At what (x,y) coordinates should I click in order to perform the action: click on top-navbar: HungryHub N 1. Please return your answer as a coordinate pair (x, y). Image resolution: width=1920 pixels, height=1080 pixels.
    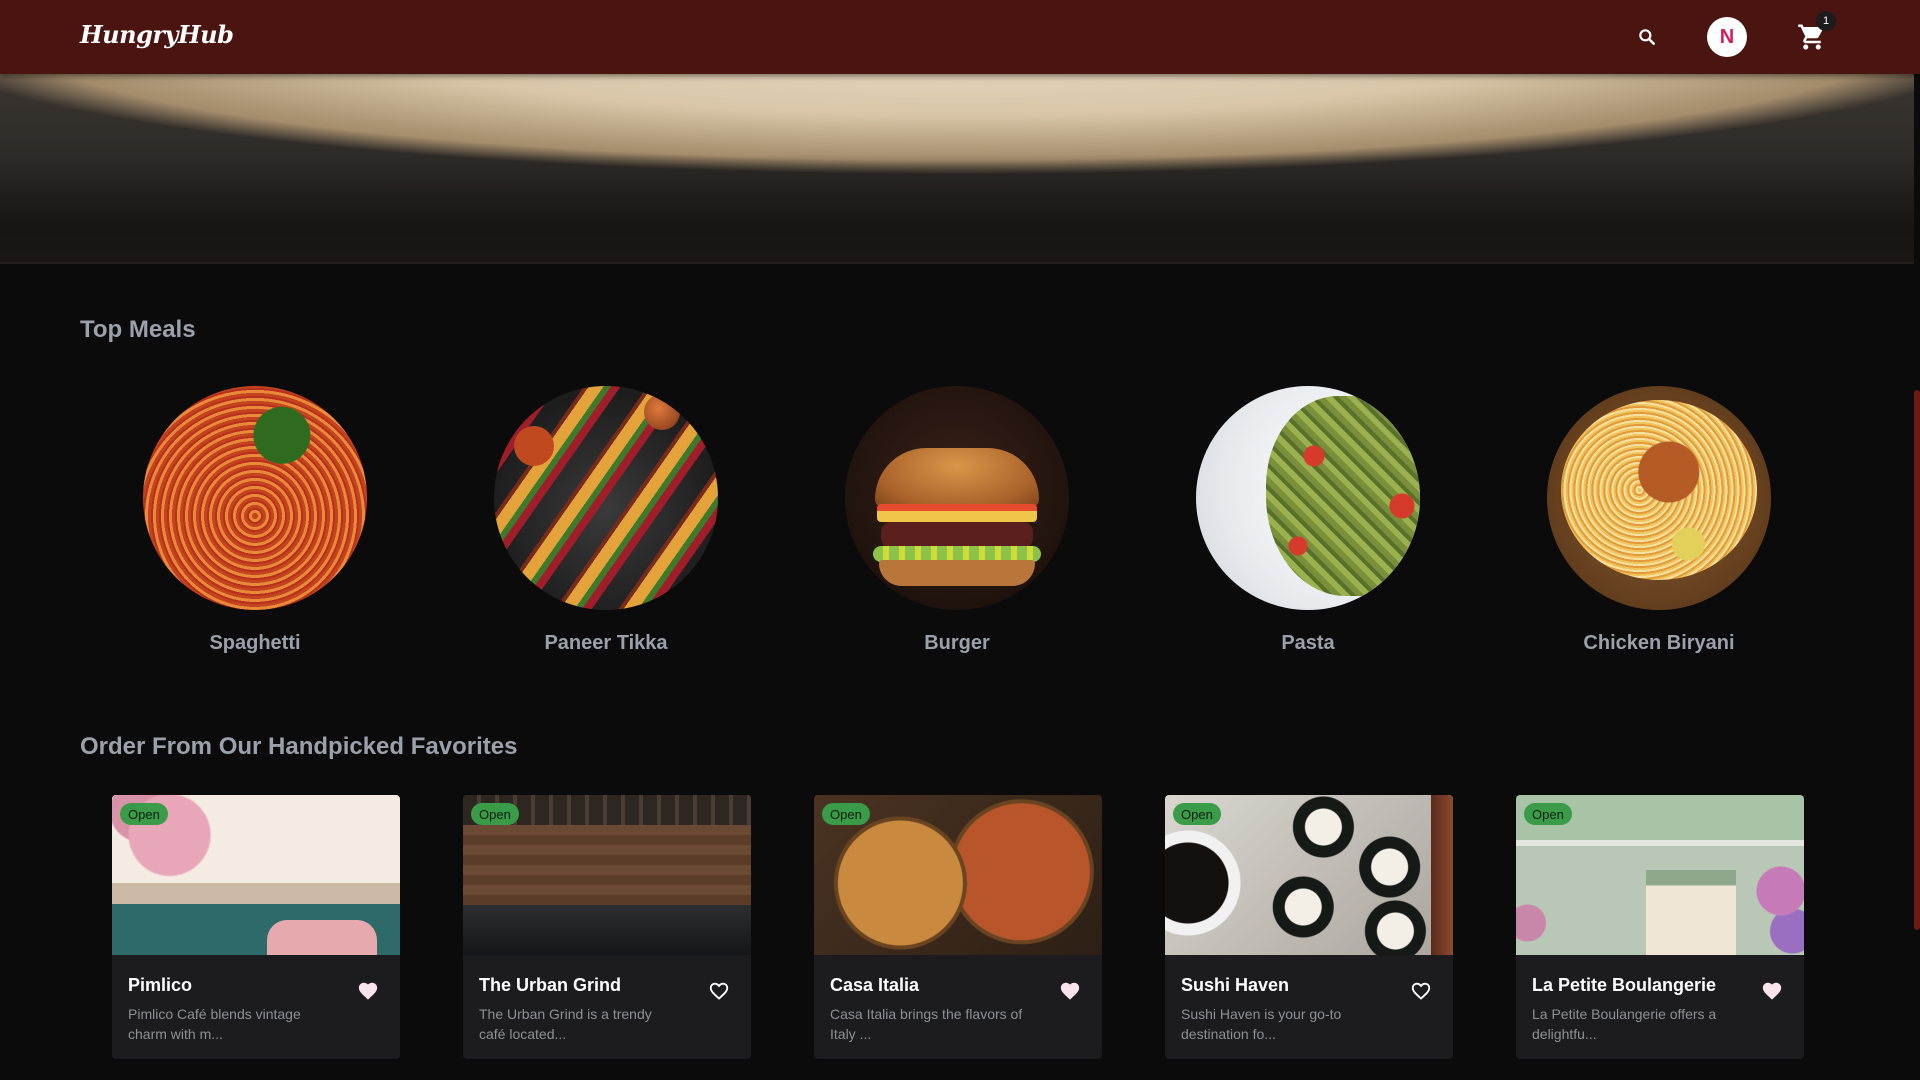
    Looking at the image, I should click on (960, 37).